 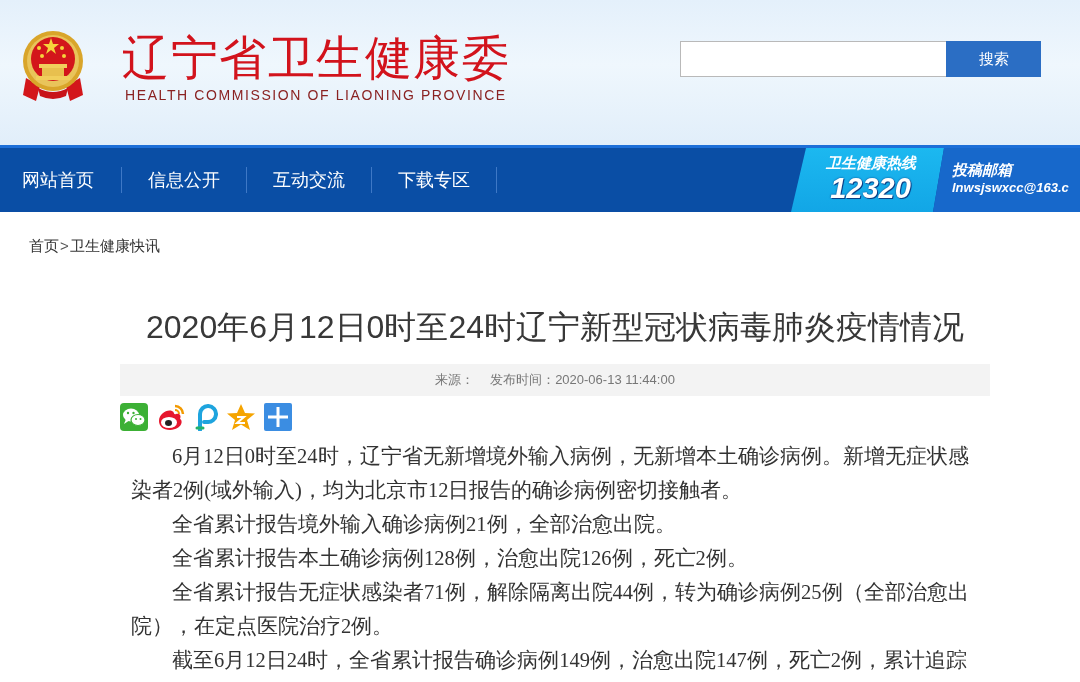 I want to click on publish-time: 发布时间：2020-06-13 11:44:00, so click(x=582, y=380).